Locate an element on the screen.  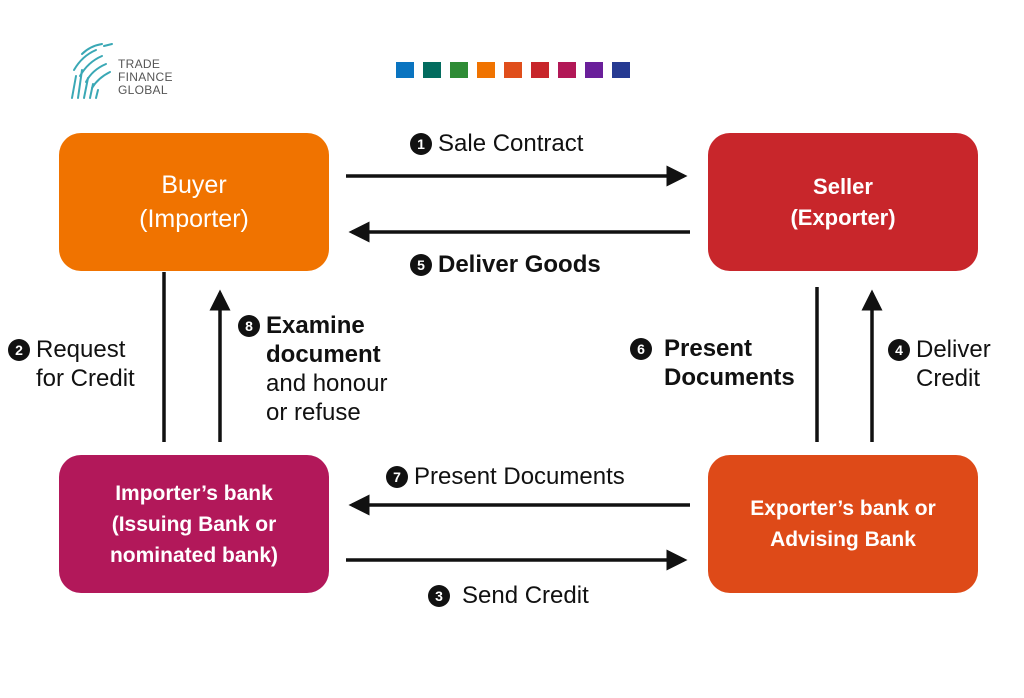
step-5-label: 5 Deliver Goods is located at coordinates (505, 264).